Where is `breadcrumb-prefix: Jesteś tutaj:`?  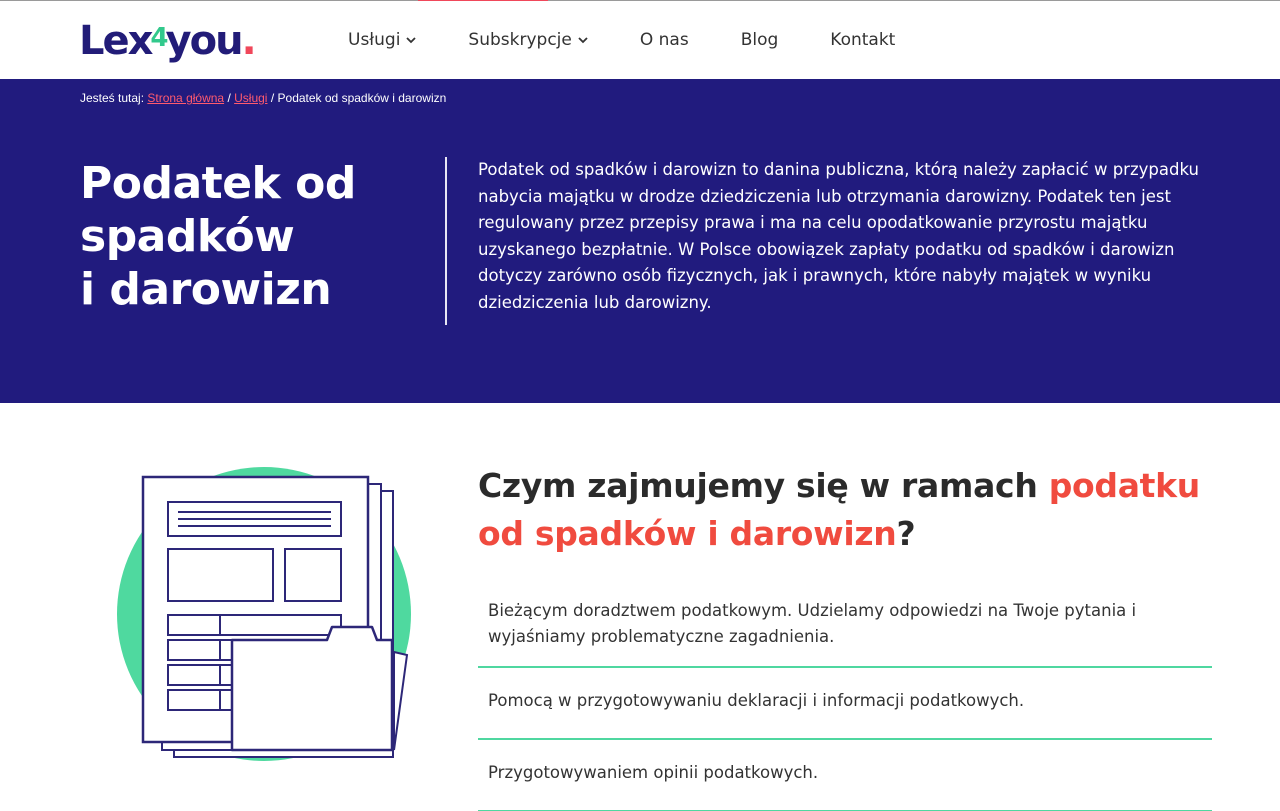 breadcrumb-prefix: Jesteś tutaj: is located at coordinates (112, 98).